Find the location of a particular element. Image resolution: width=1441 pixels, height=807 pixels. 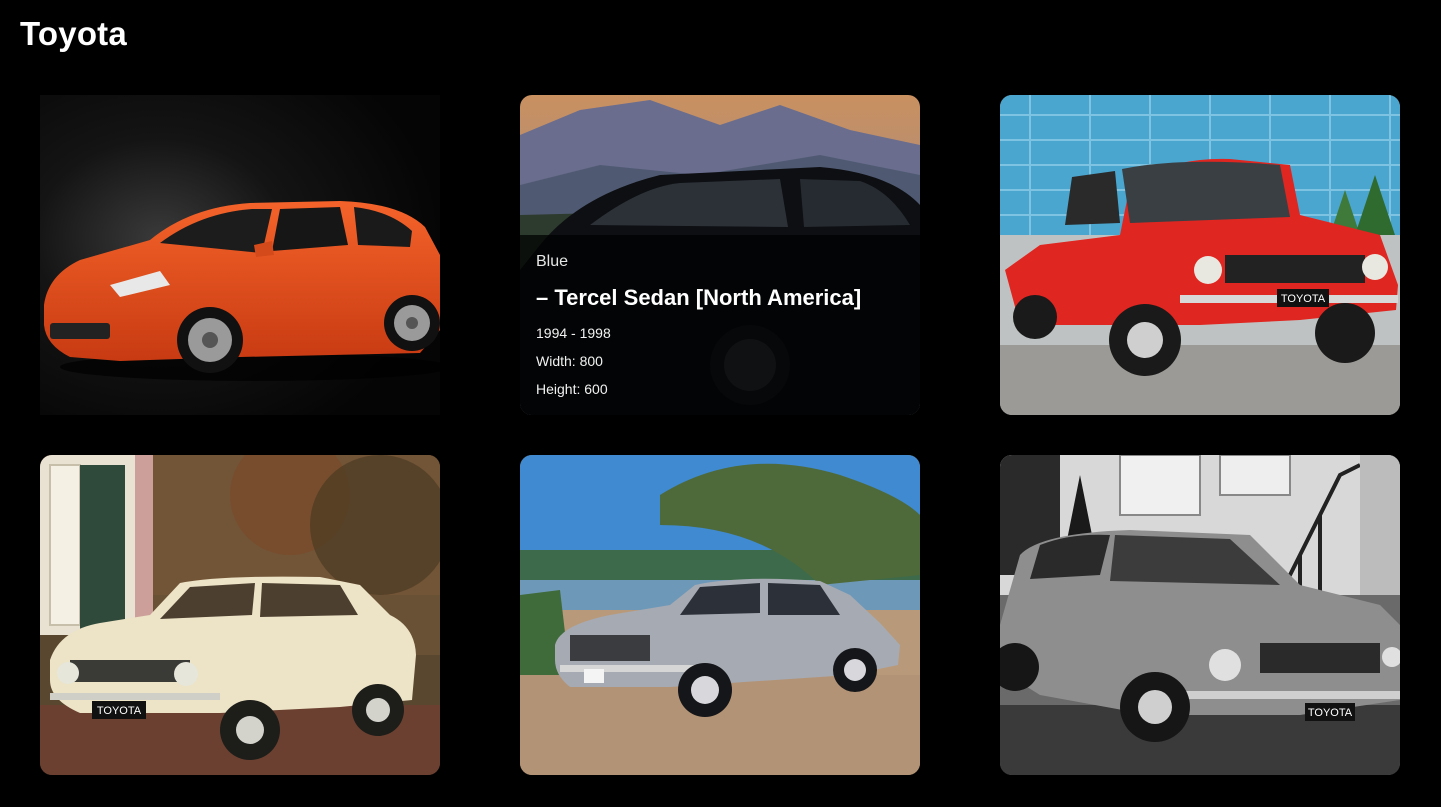

car-card-4: TOYOTA is located at coordinates (240, 615).